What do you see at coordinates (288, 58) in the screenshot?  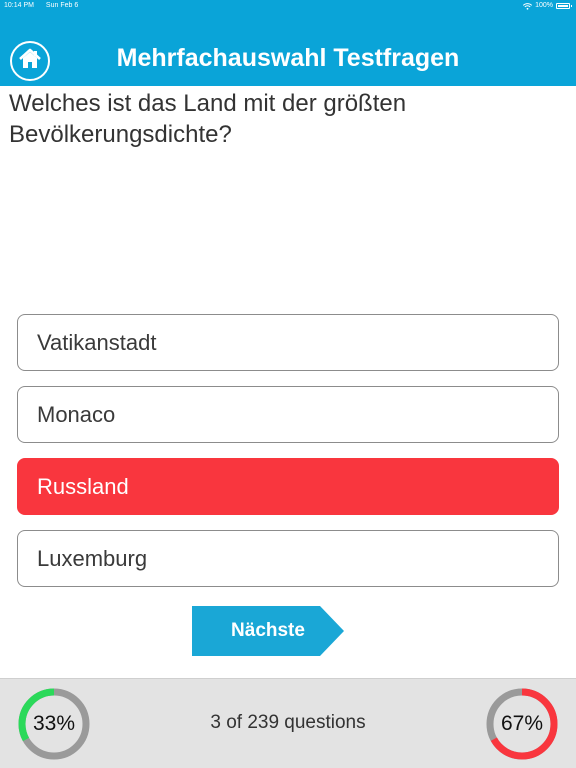 I see `page-title: Mehrfachauswahl Testfragen` at bounding box center [288, 58].